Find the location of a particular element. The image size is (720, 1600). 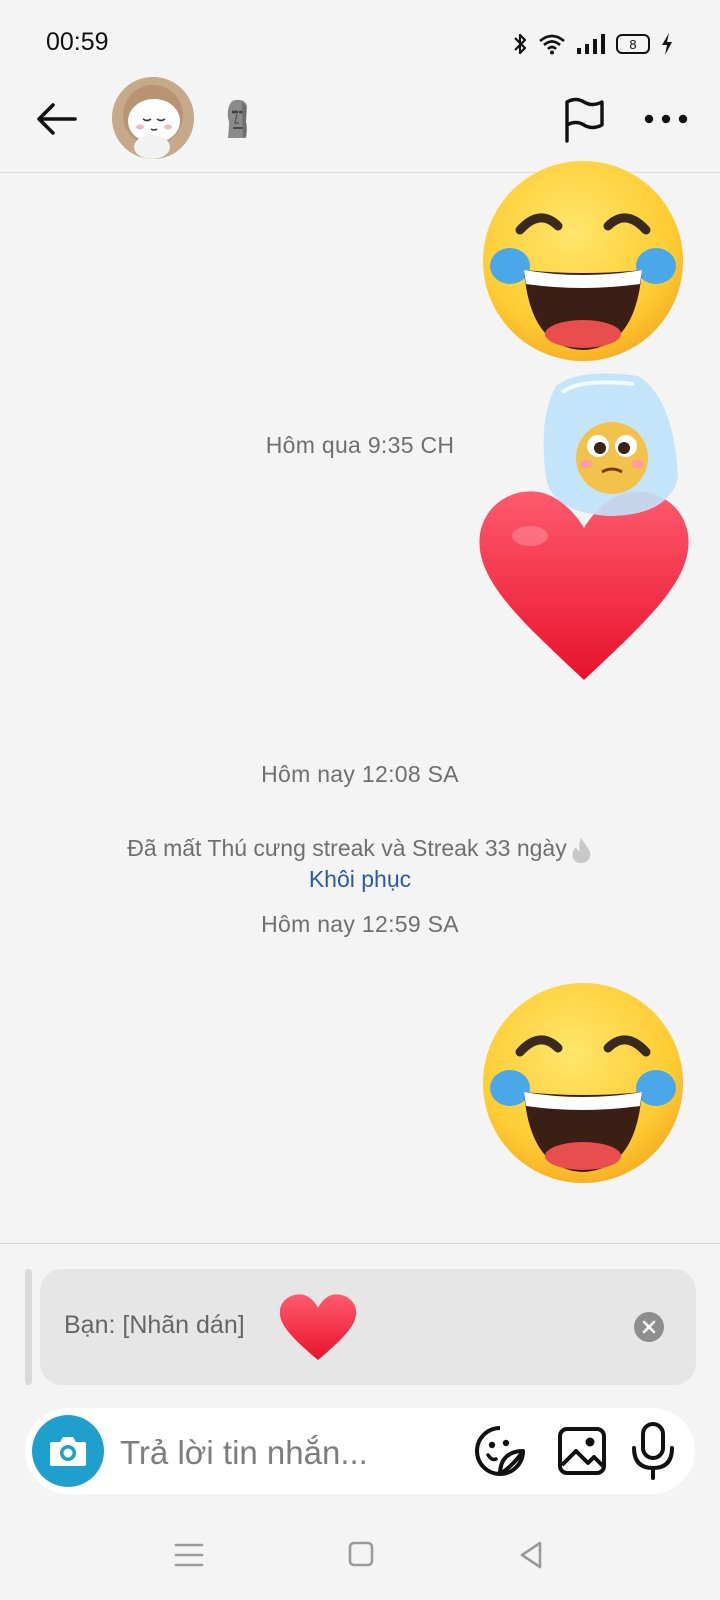

message-input is located at coordinates (285, 1453).